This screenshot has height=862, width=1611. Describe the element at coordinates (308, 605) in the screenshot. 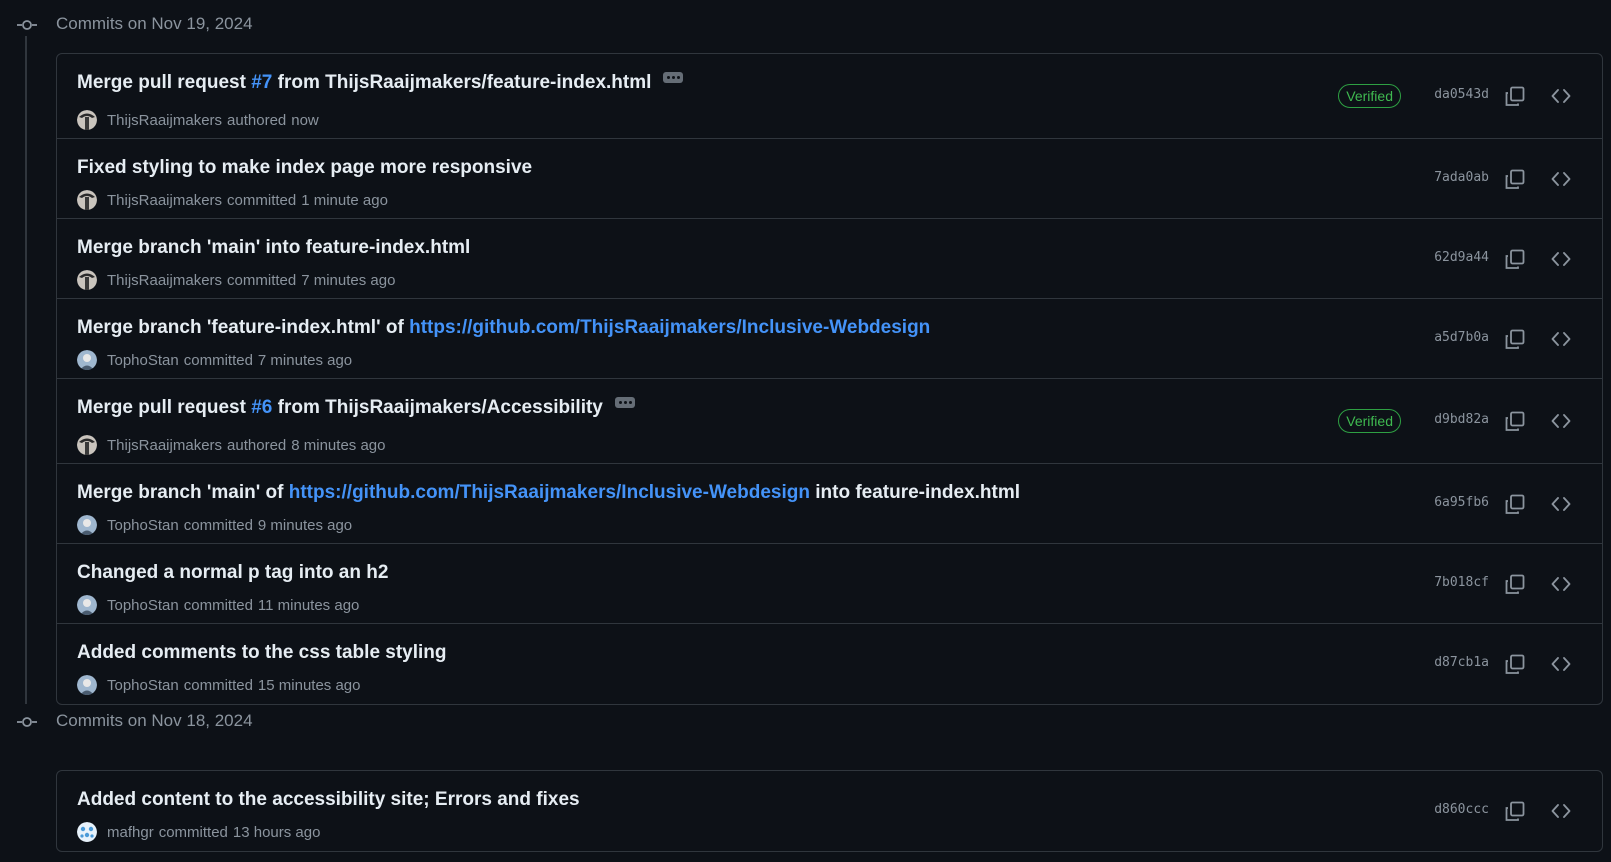

I see `commit-time: 11 minutes ago` at that location.